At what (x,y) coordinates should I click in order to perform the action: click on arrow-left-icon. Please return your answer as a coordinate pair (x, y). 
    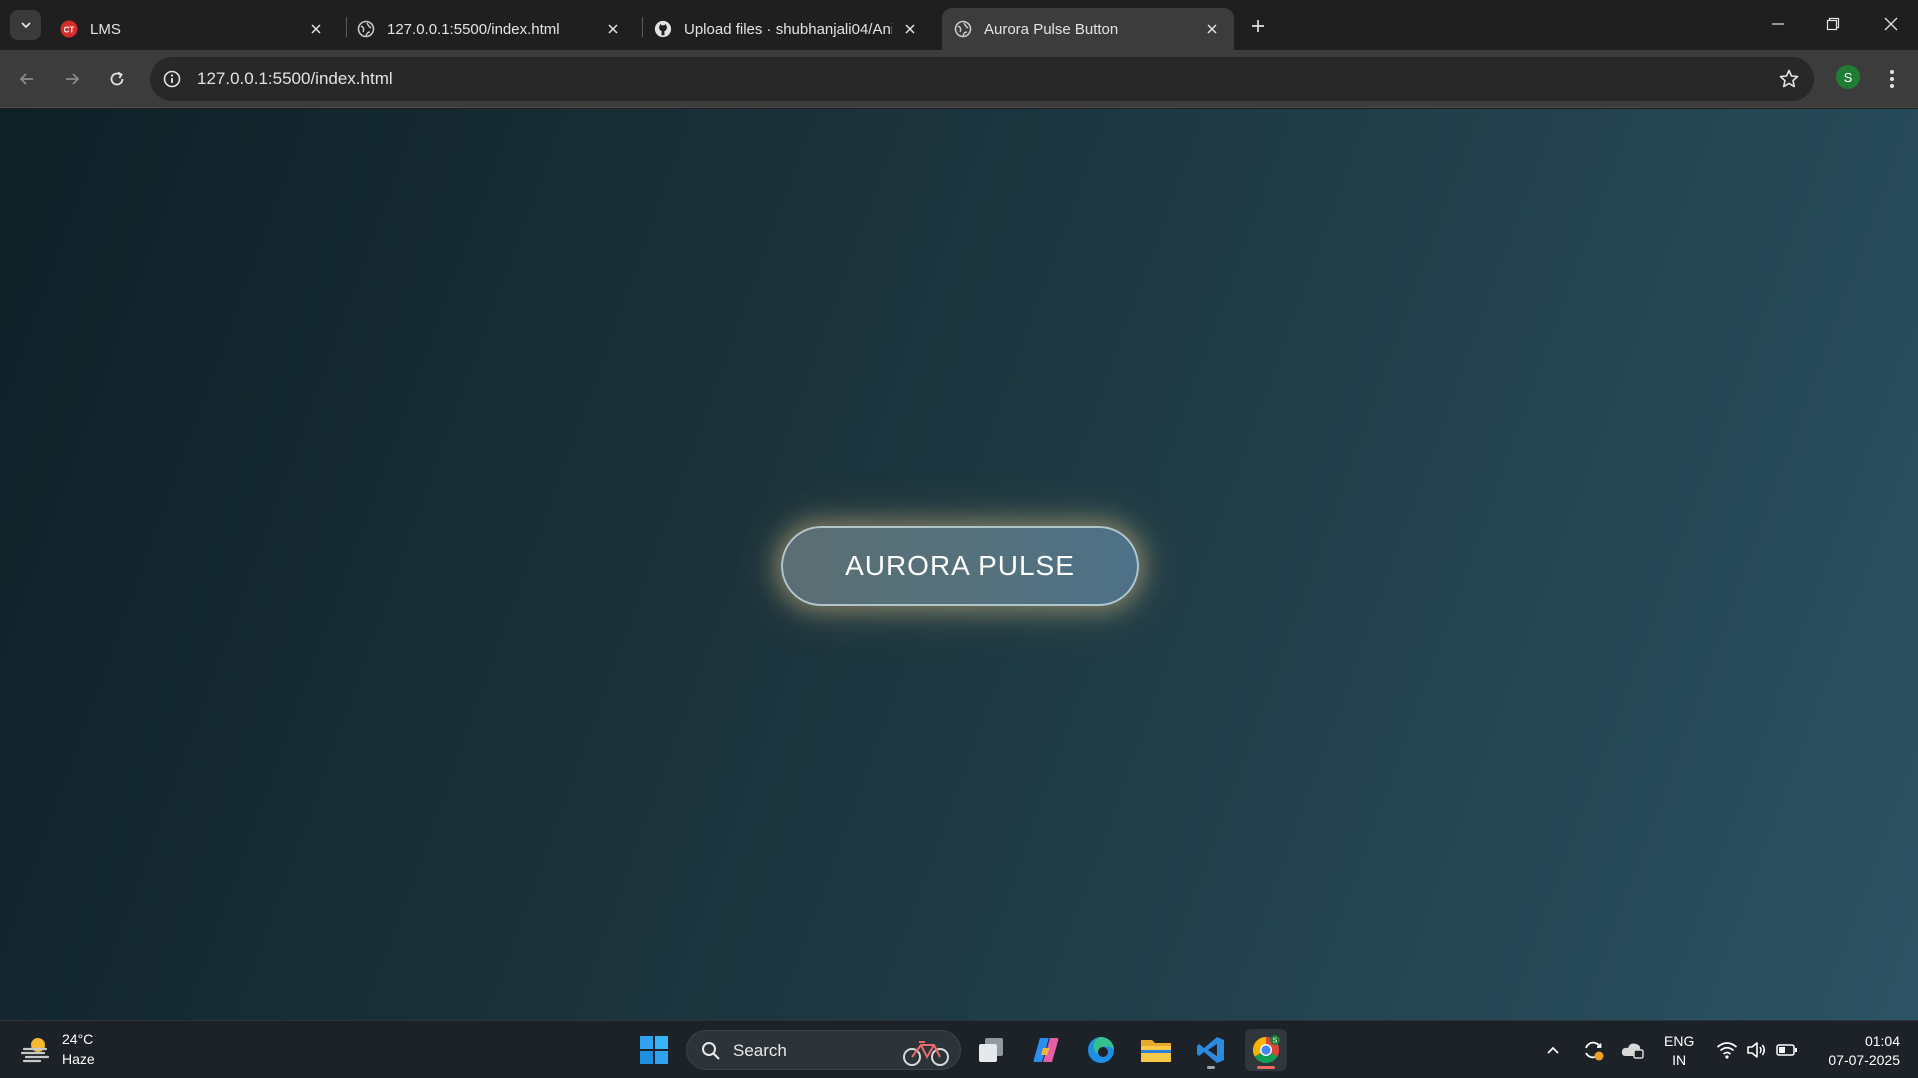
    Looking at the image, I should click on (26, 79).